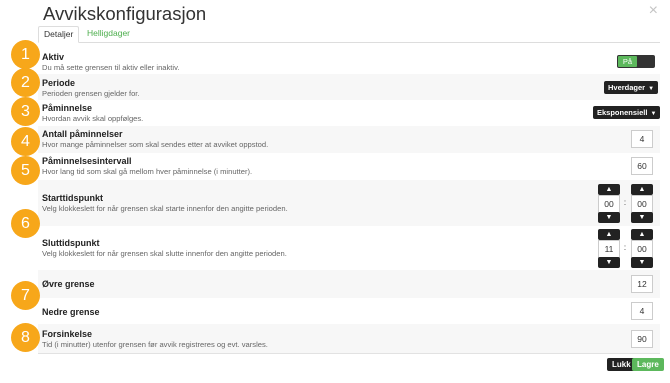 This screenshot has width=670, height=383. I want to click on period-dropdown: Hverdager ▼, so click(631, 87).